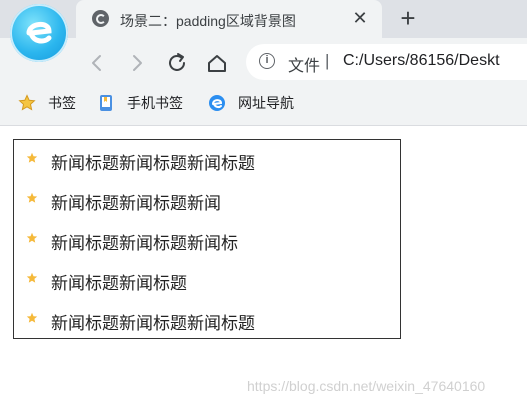 The image size is (527, 408). Describe the element at coordinates (421, 61) in the screenshot. I see `address-url: C:/Users/86156/Deskt` at that location.